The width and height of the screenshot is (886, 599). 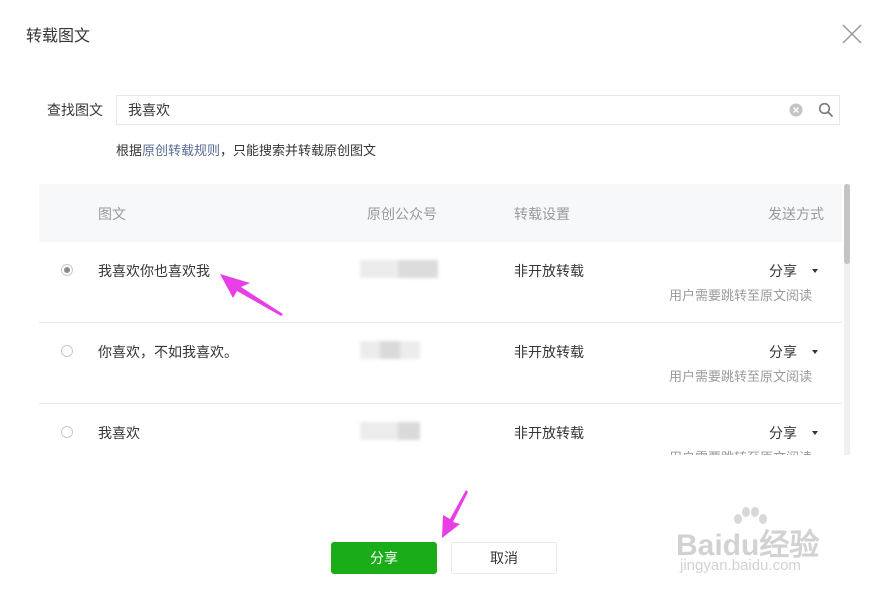 What do you see at coordinates (761, 545) in the screenshot?
I see `watermark: Baidu经验 jingyan.baidu.com` at bounding box center [761, 545].